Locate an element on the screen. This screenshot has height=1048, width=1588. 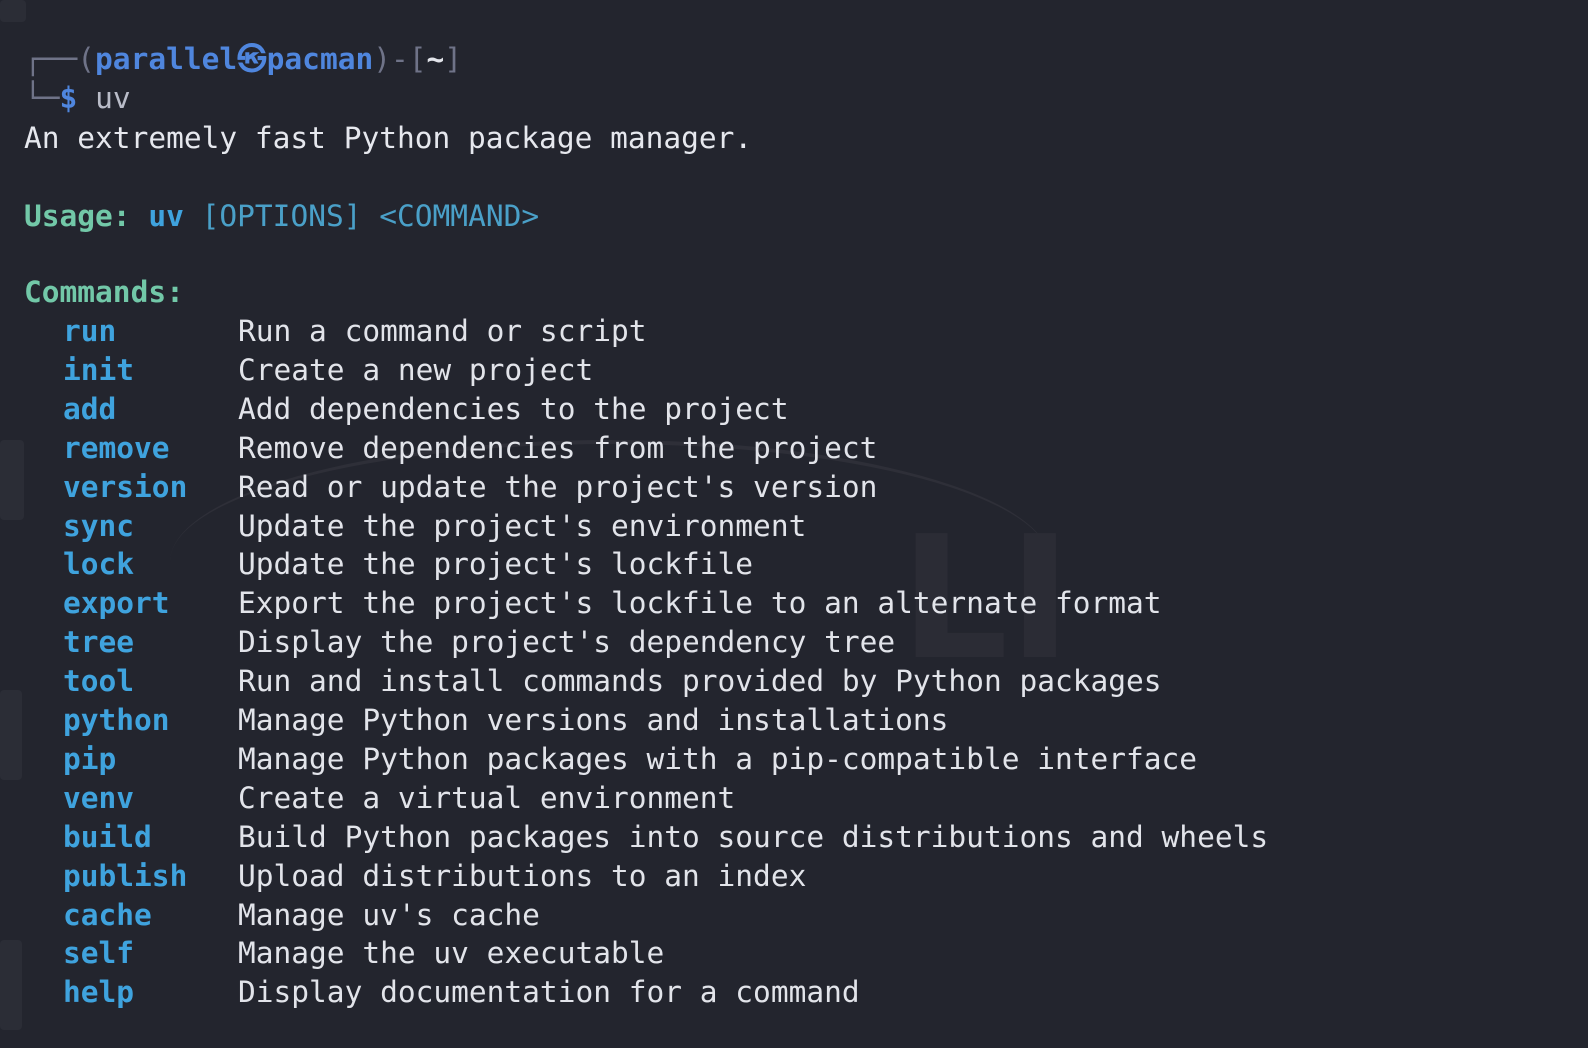
command-description: Display documentation for a command is located at coordinates (549, 992).